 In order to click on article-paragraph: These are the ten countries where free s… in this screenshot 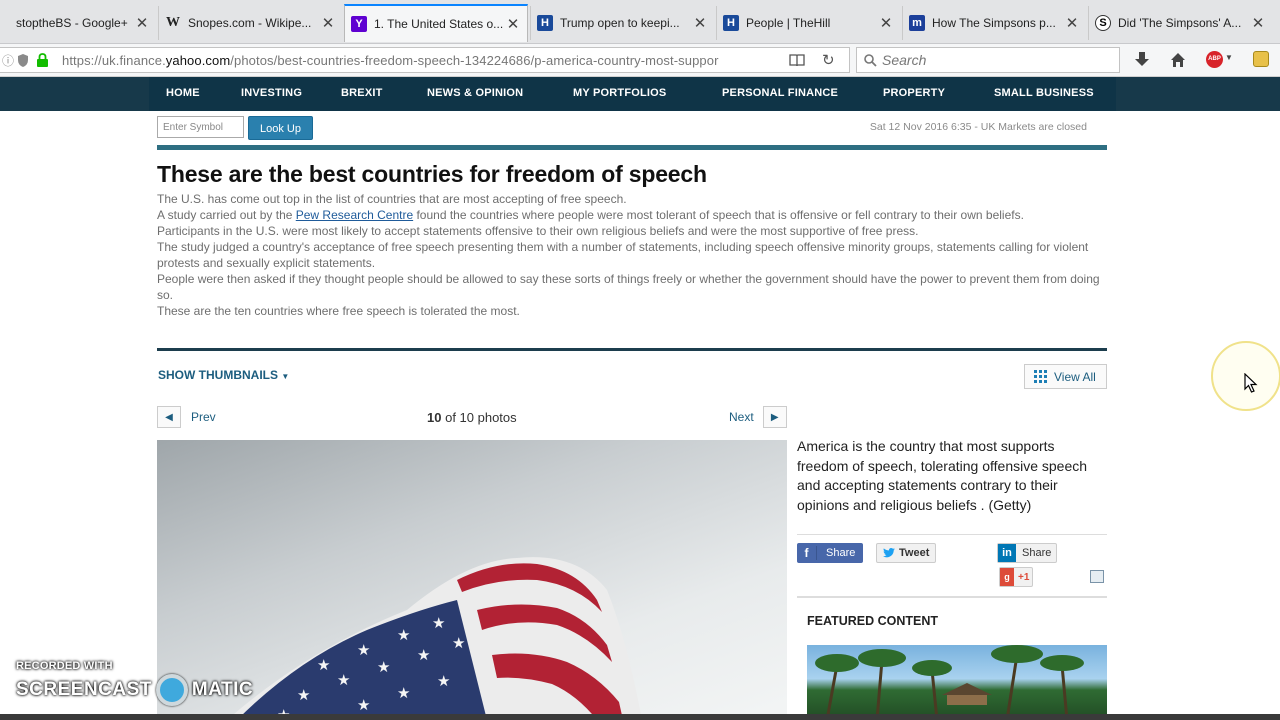, I will do `click(338, 311)`.